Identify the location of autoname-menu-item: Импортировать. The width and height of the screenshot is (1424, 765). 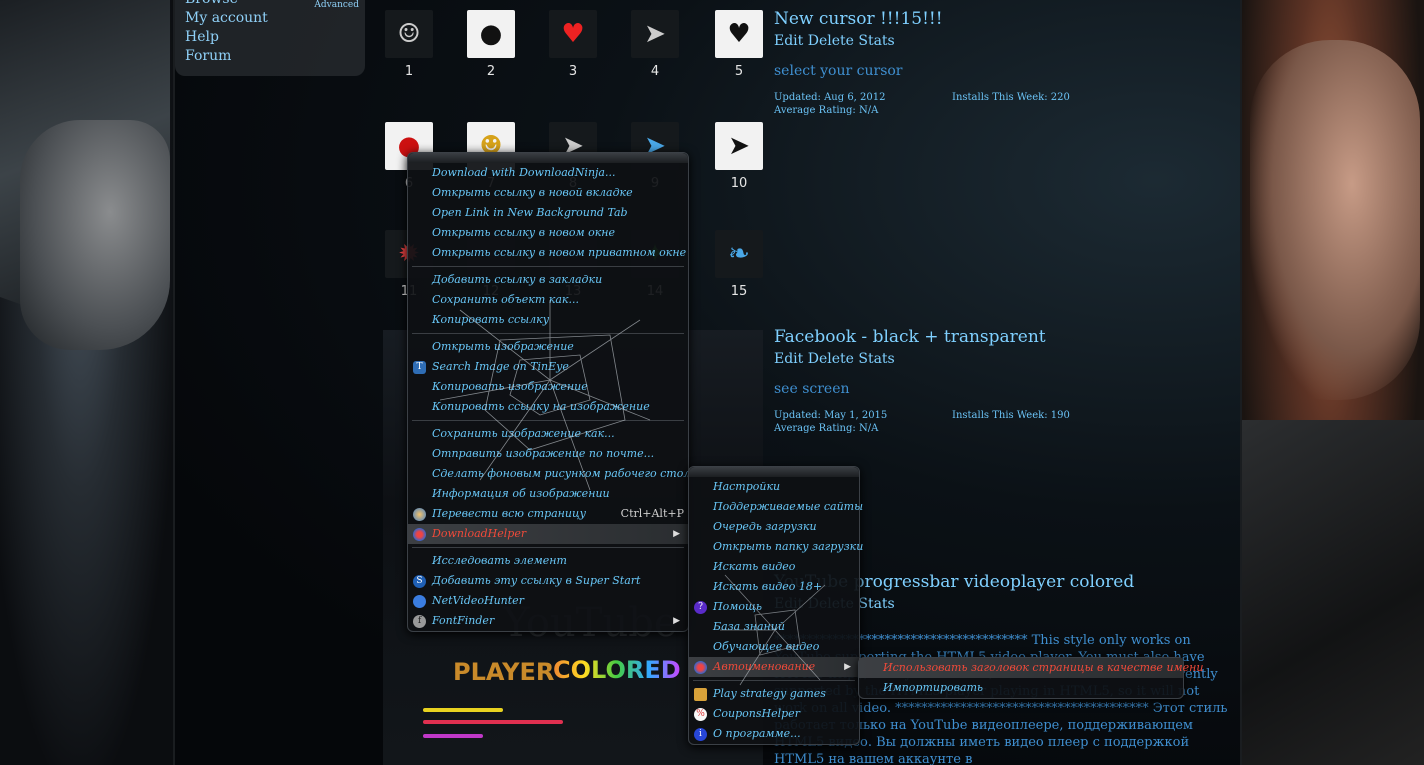
(1021, 688).